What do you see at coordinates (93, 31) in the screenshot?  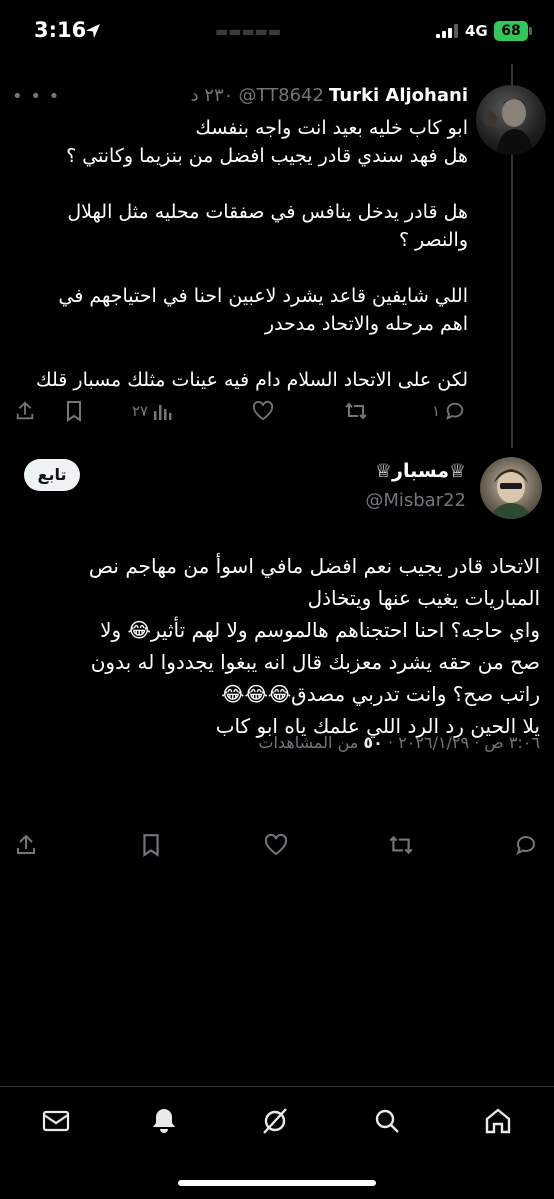 I see `location-arrow-icon` at bounding box center [93, 31].